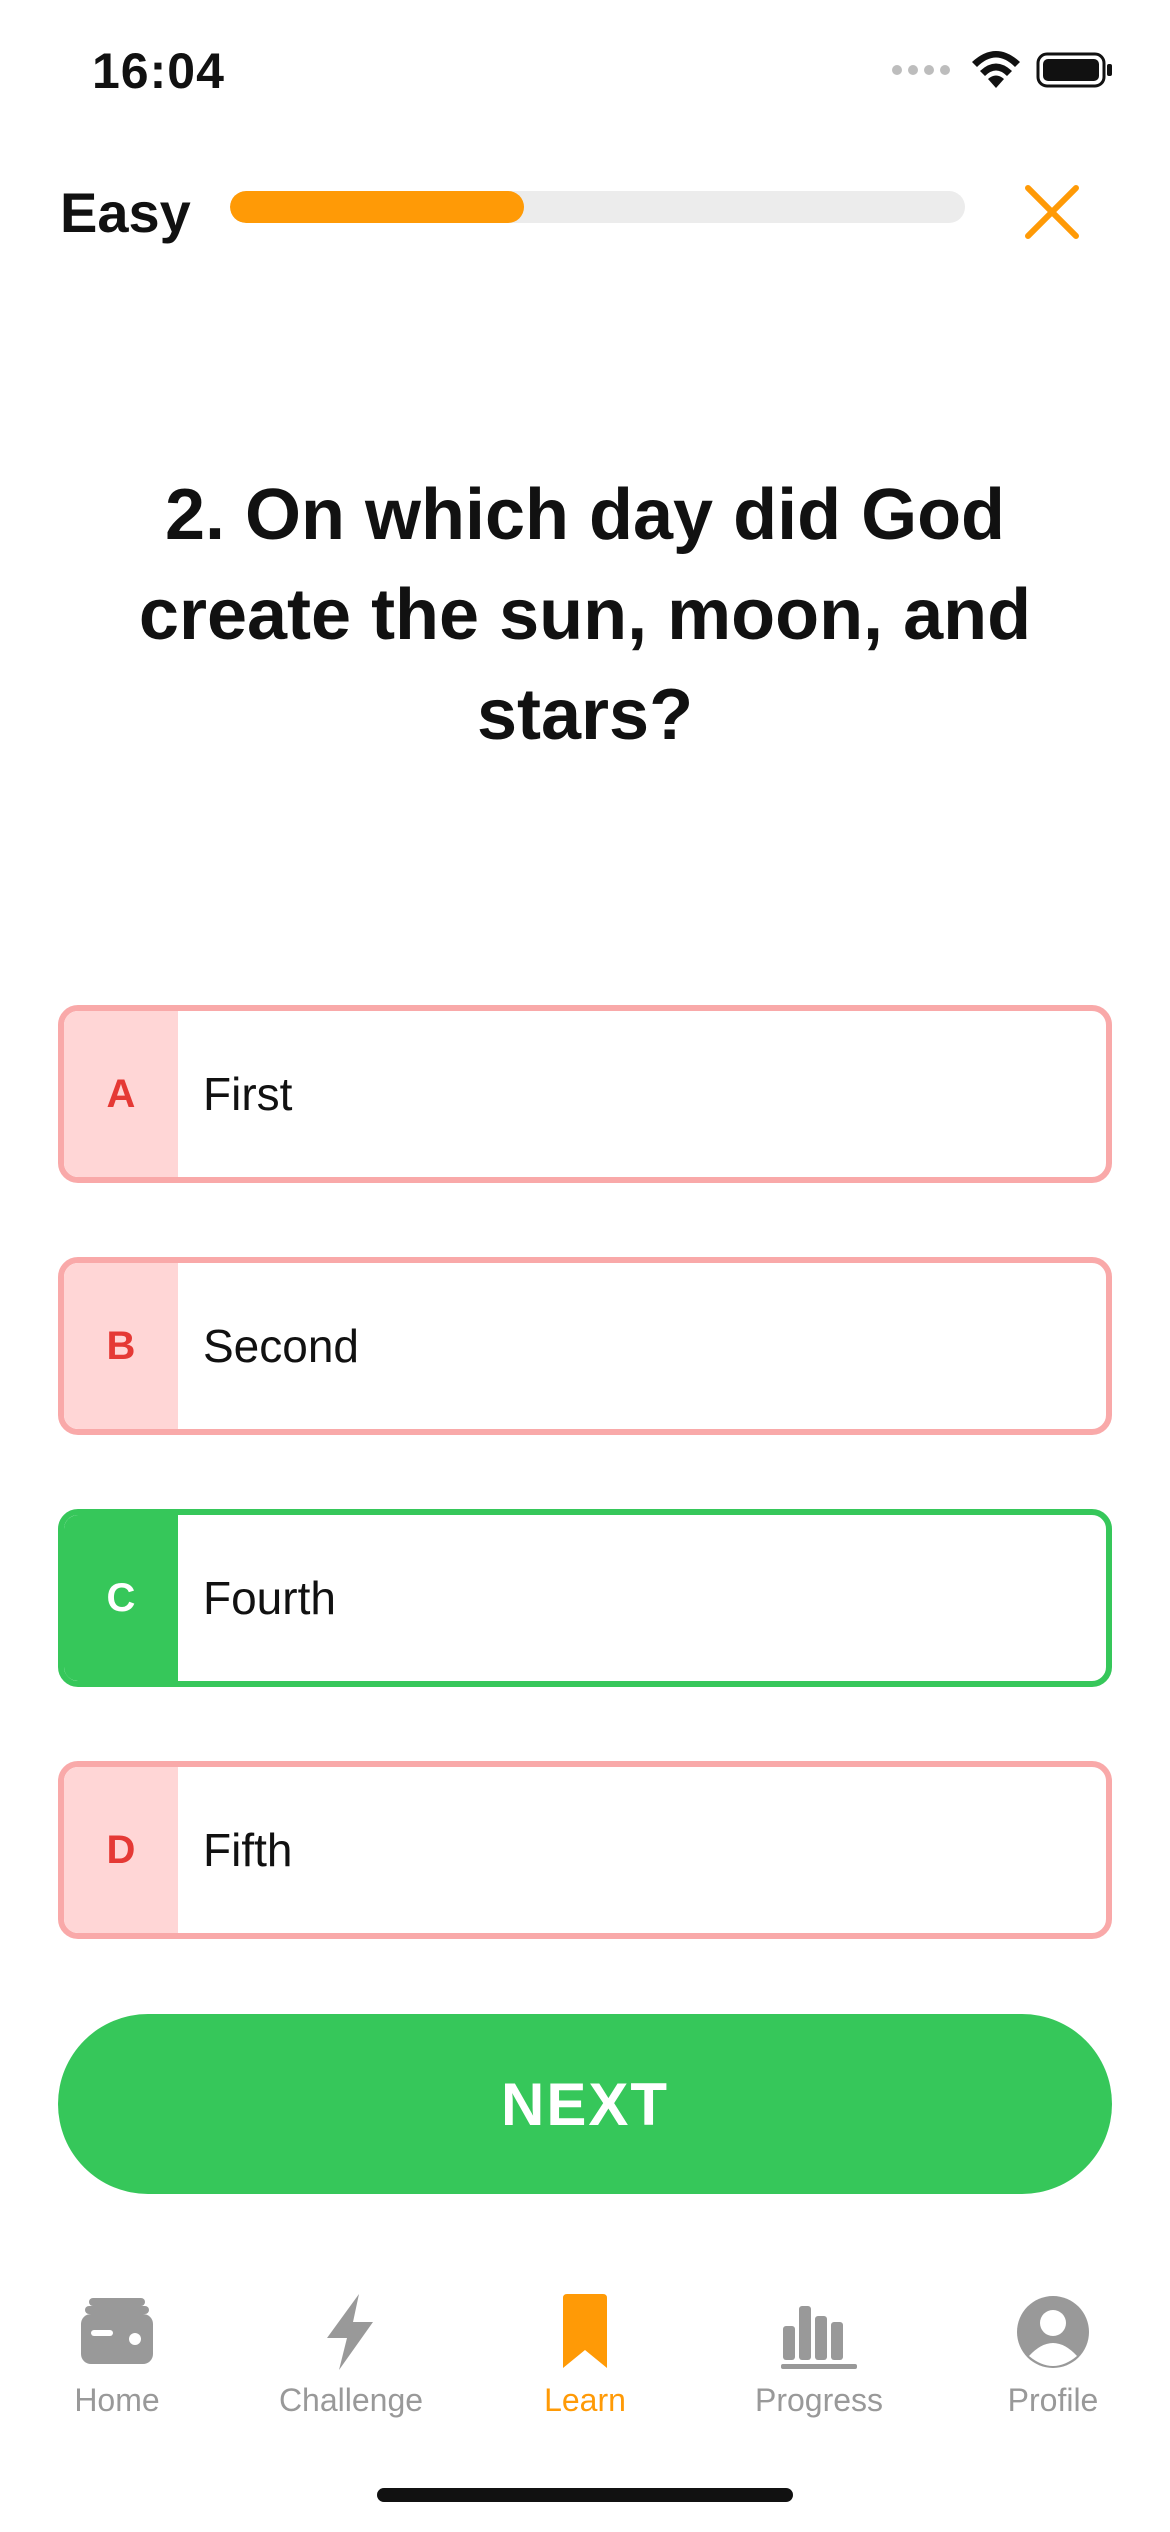 This screenshot has height=2532, width=1170. Describe the element at coordinates (121, 1598) in the screenshot. I see `answer-letter: C` at that location.